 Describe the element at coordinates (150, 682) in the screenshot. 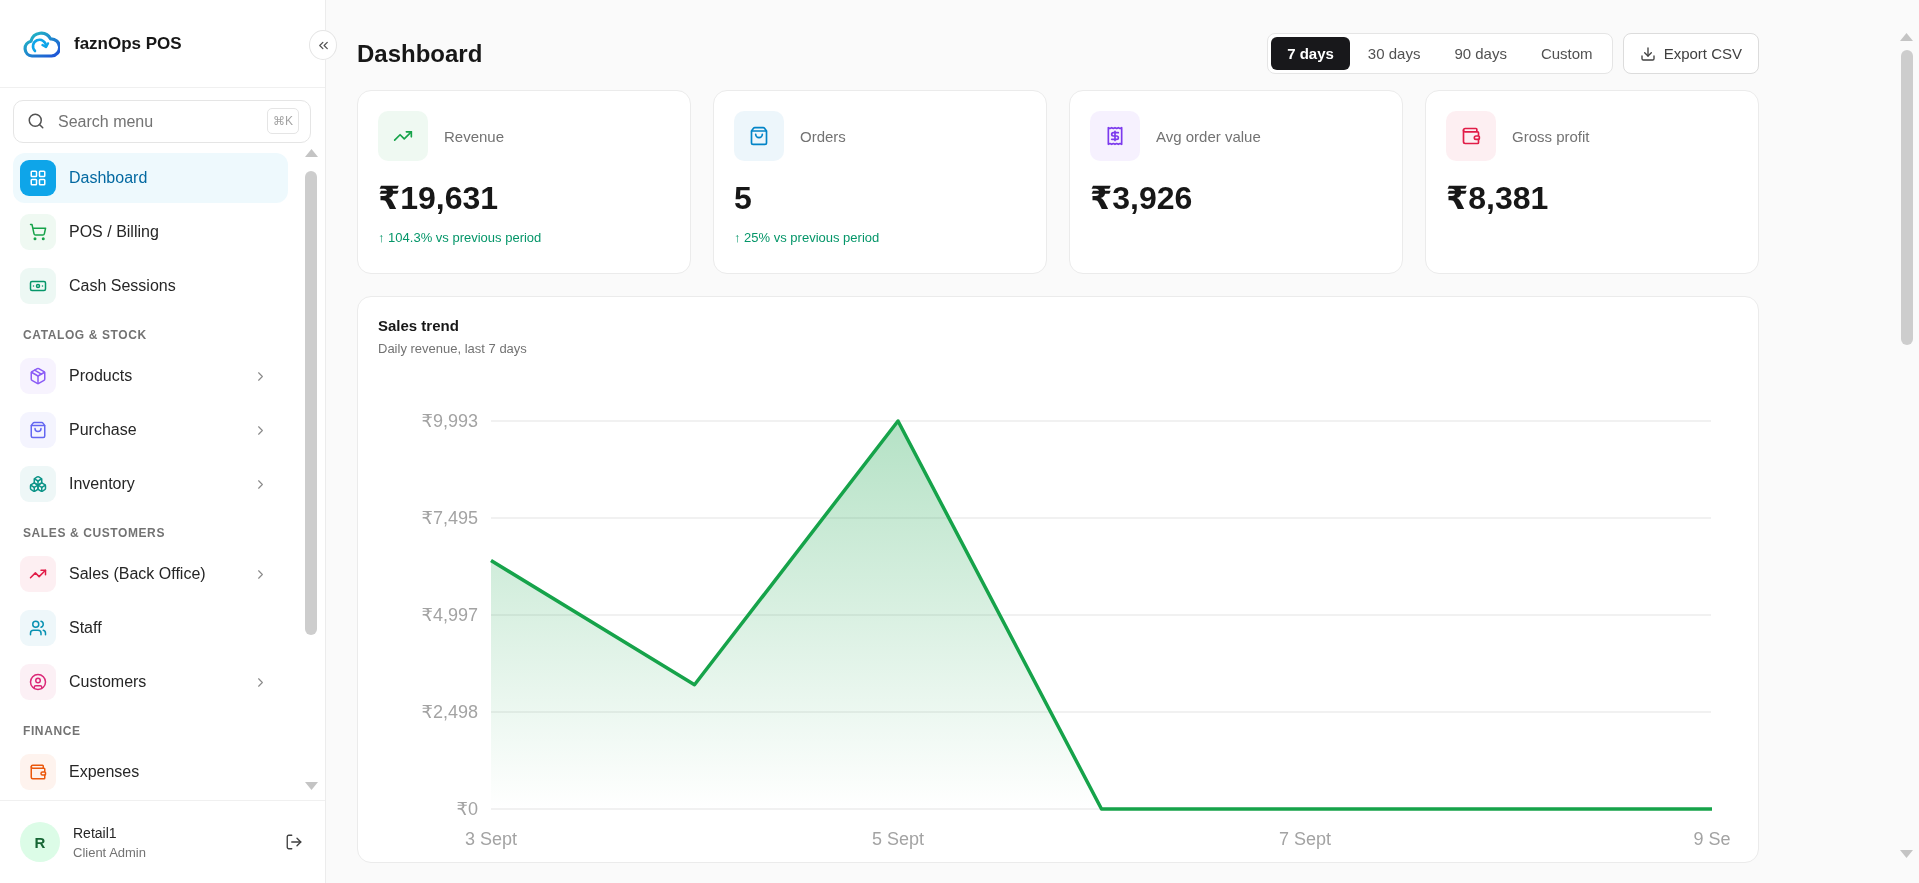

I see `nav-item: Customers` at that location.